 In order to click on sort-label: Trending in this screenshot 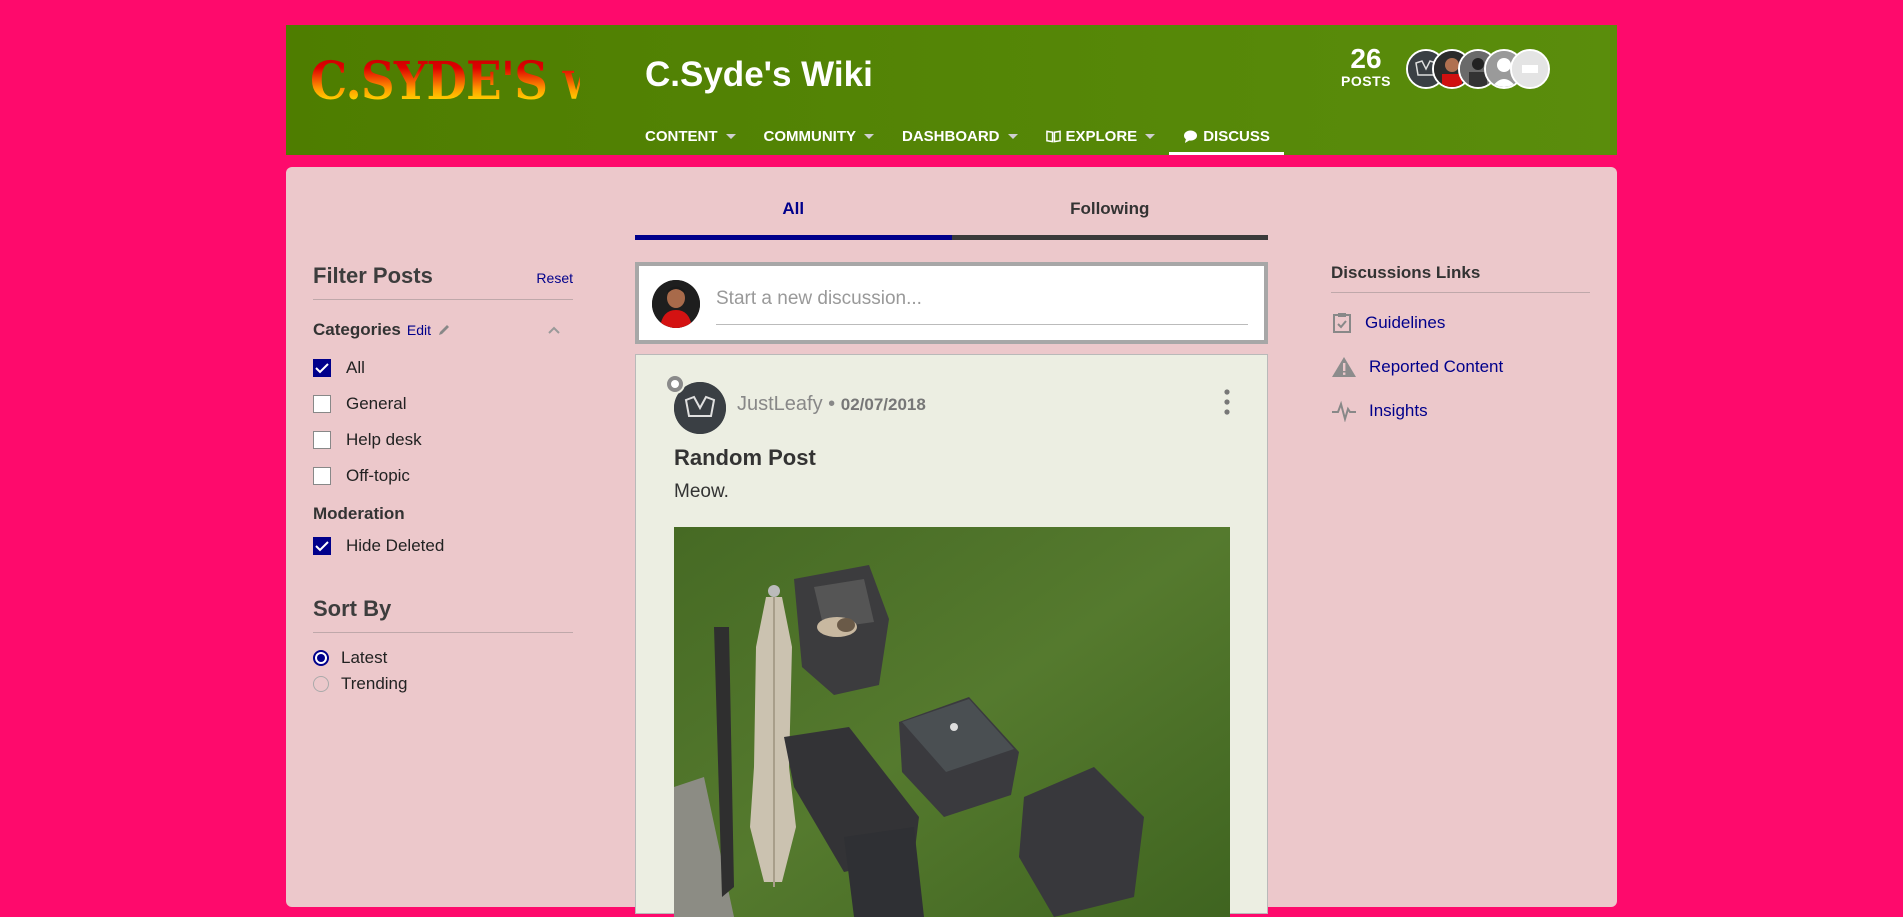, I will do `click(374, 683)`.